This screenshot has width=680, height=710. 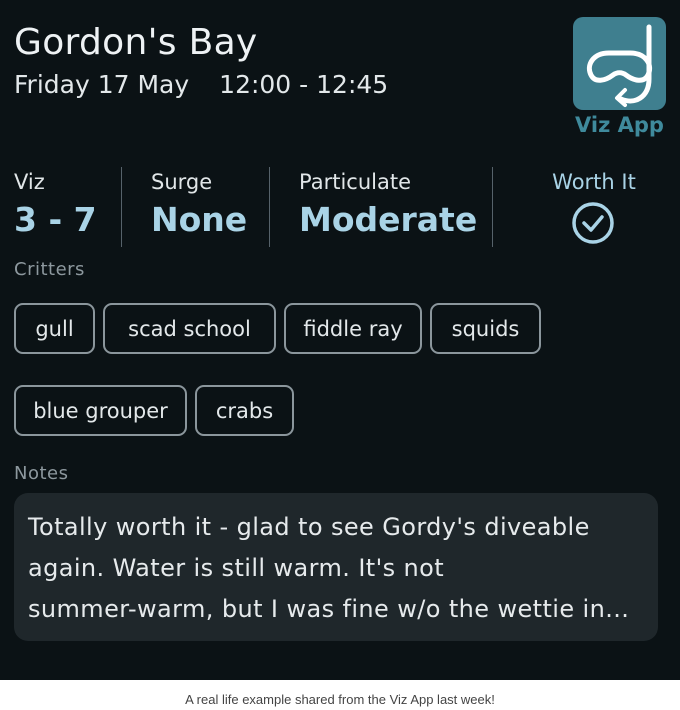 What do you see at coordinates (355, 182) in the screenshot?
I see `particulate-label: Particulate` at bounding box center [355, 182].